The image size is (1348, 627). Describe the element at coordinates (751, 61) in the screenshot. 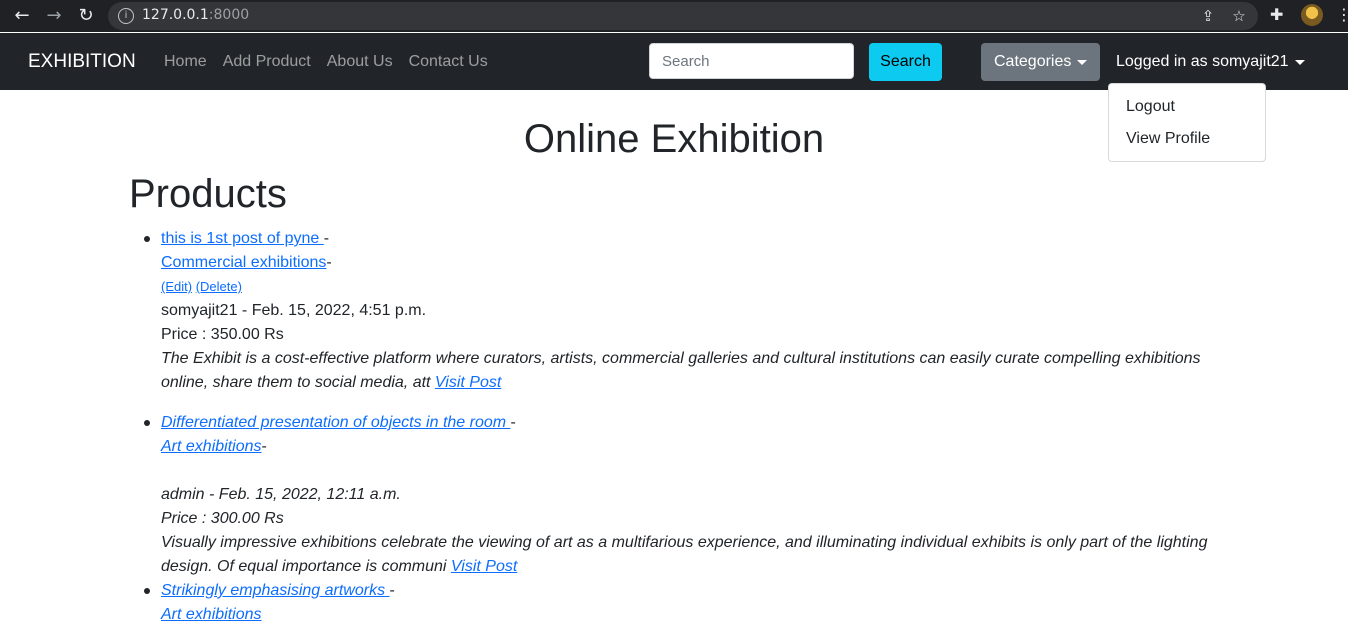

I see `search-input` at that location.